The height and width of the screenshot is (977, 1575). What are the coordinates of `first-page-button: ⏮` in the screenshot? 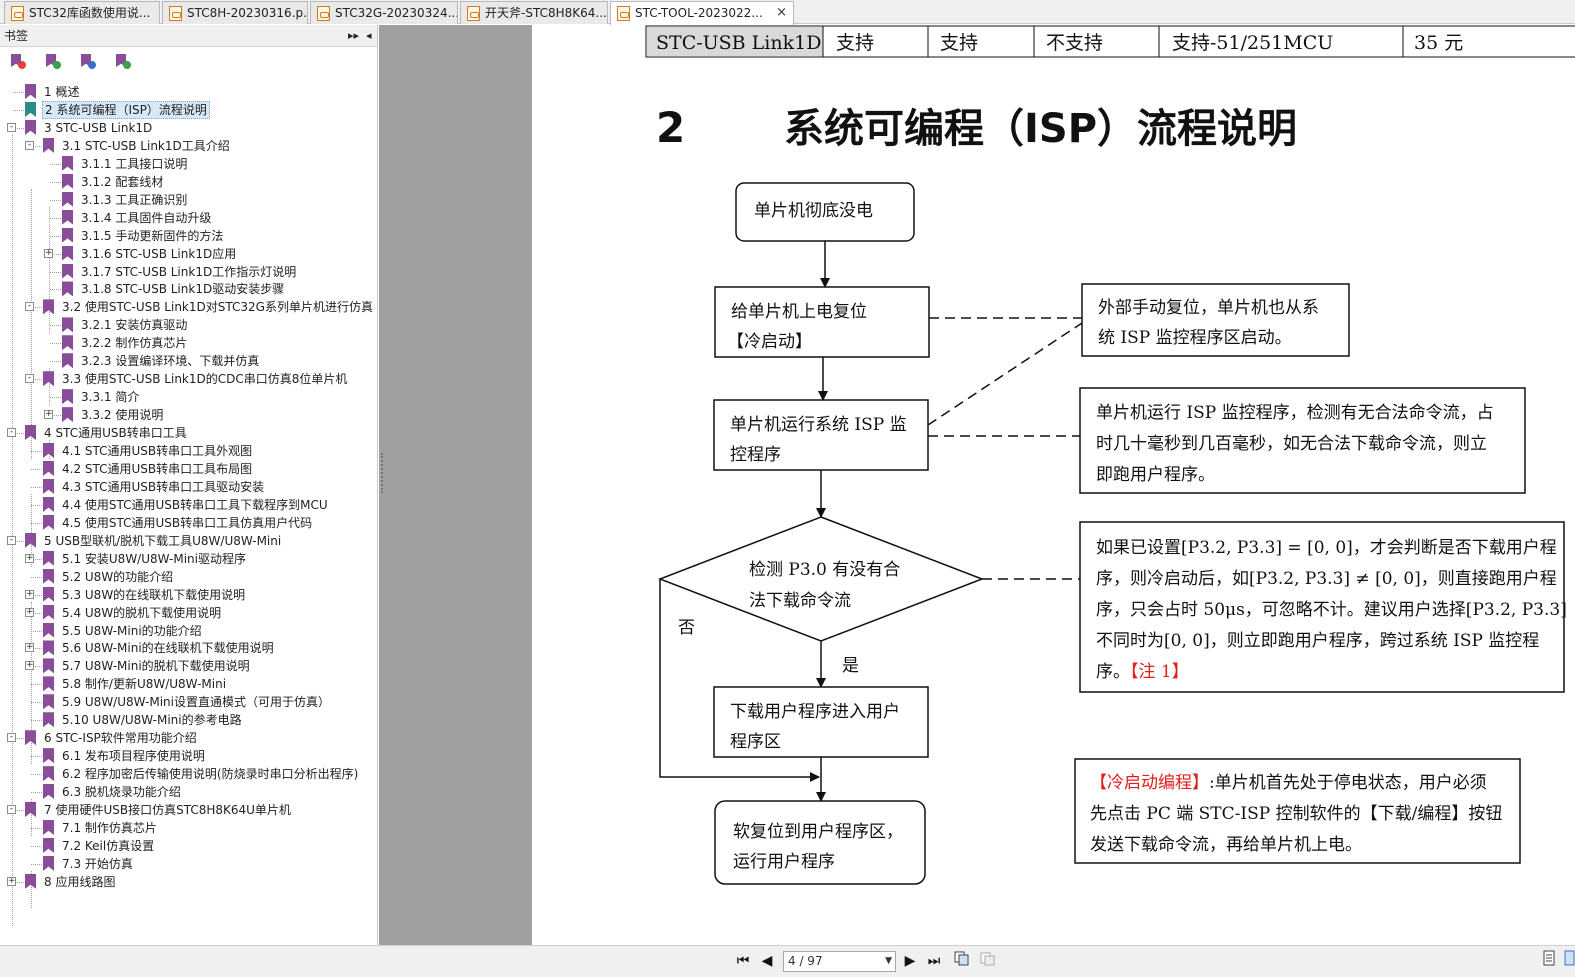 It's located at (743, 961).